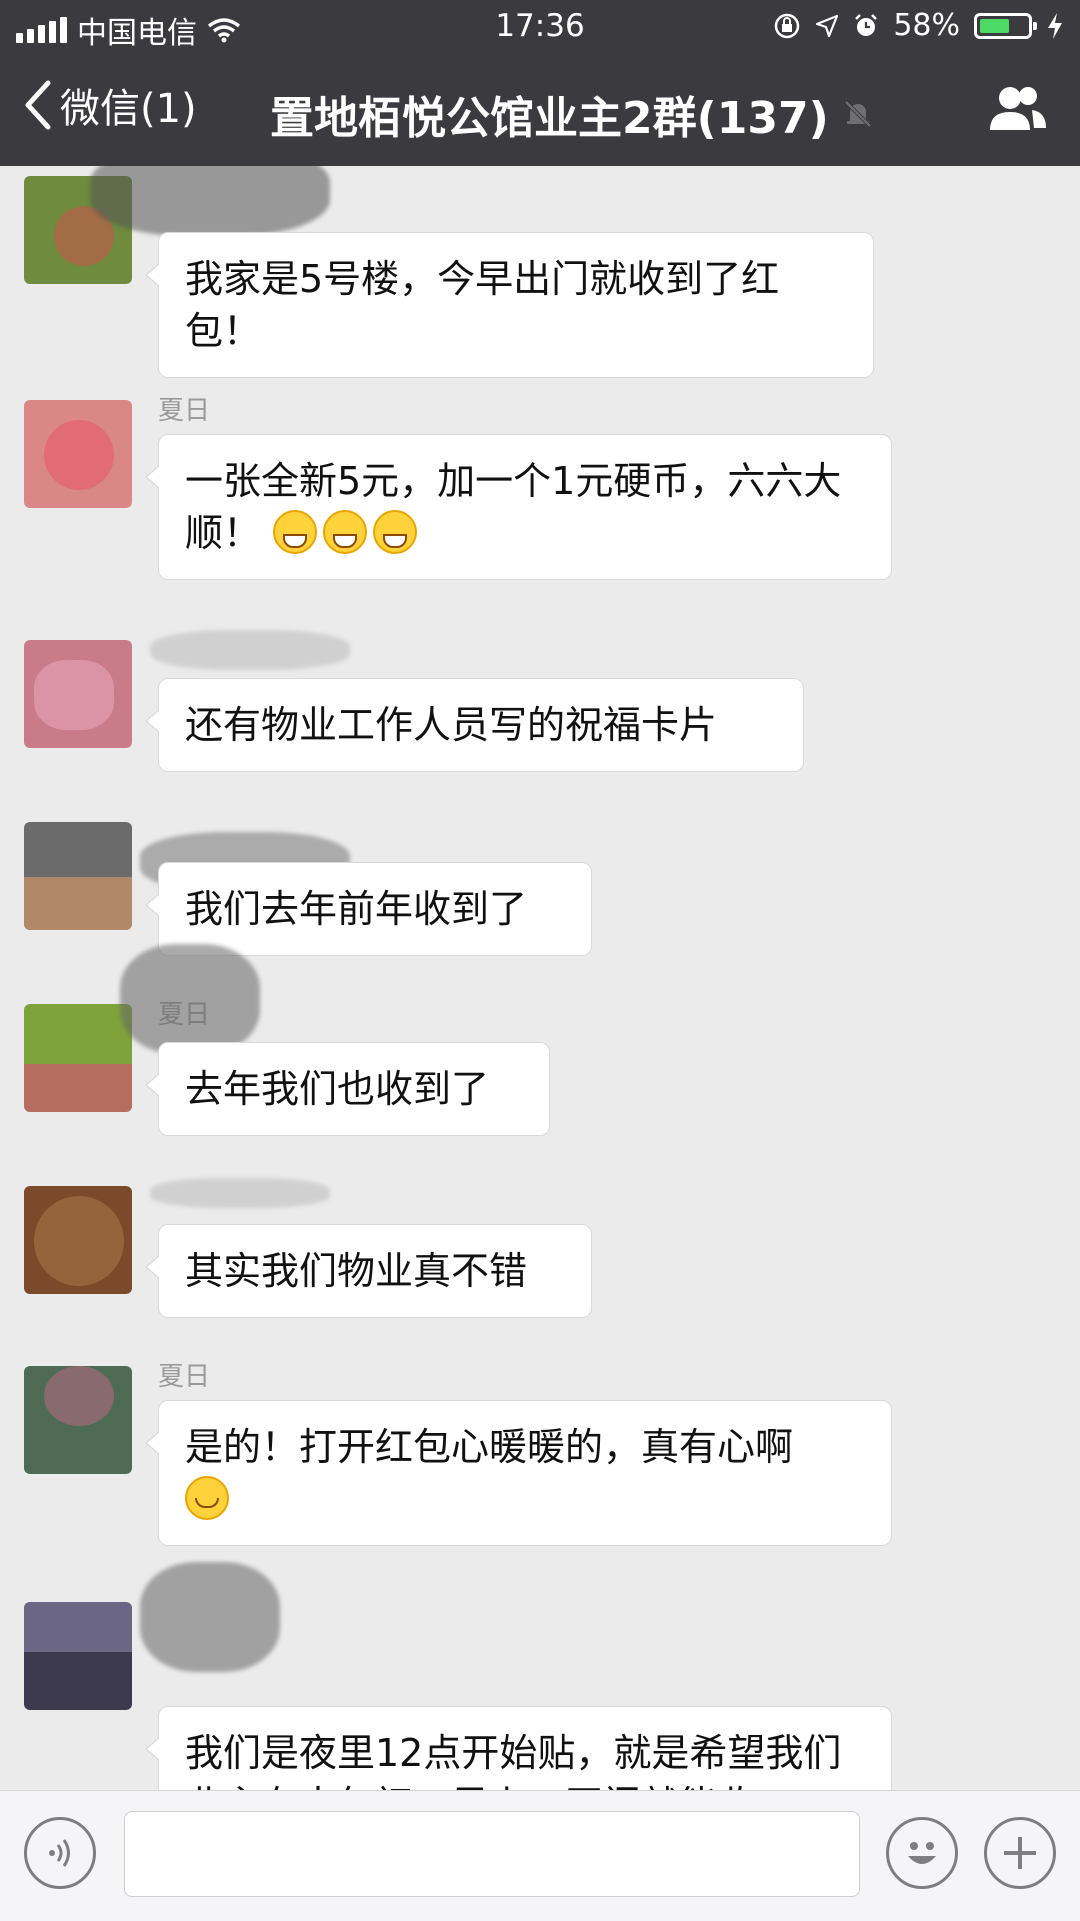  What do you see at coordinates (926, 25) in the screenshot?
I see `battery-percent: 58%` at bounding box center [926, 25].